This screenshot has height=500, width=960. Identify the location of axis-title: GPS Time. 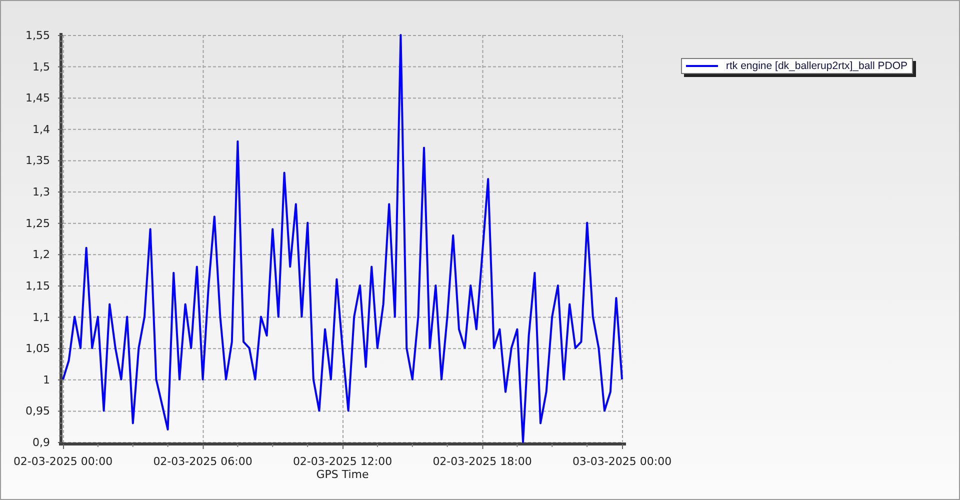
(342, 474).